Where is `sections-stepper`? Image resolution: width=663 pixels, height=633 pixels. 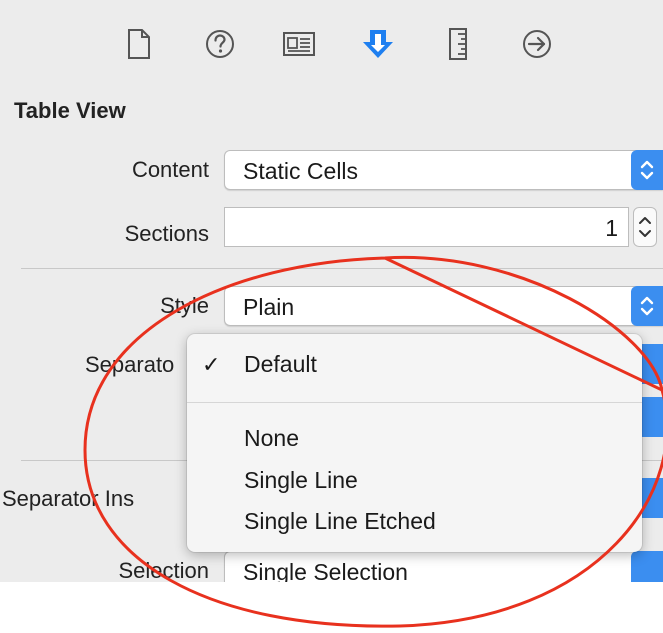 sections-stepper is located at coordinates (645, 227).